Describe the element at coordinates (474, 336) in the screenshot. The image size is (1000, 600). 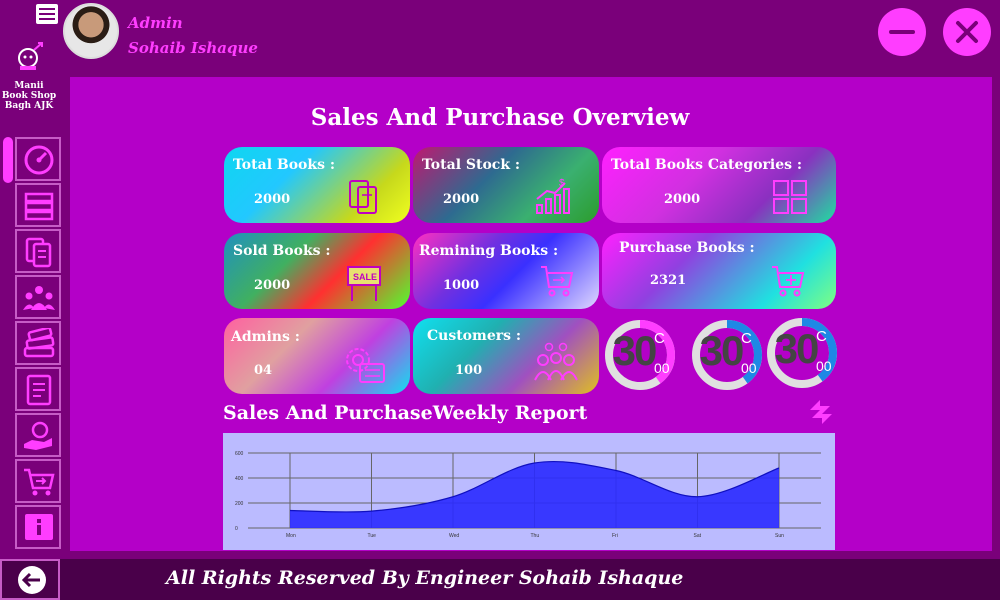
I see `card-label: Customers :` at that location.